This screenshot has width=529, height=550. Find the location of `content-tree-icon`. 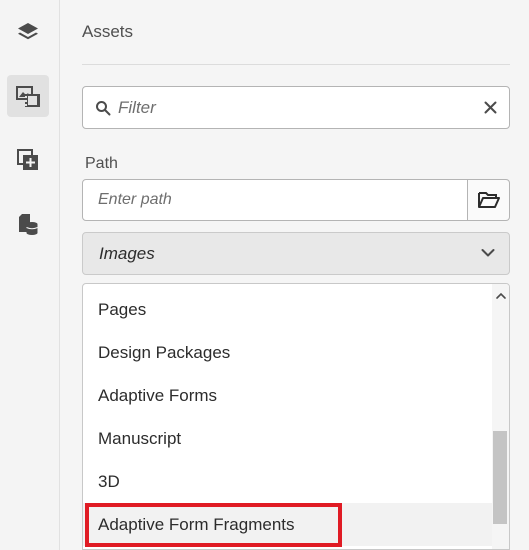

content-tree-icon is located at coordinates (28, 224).